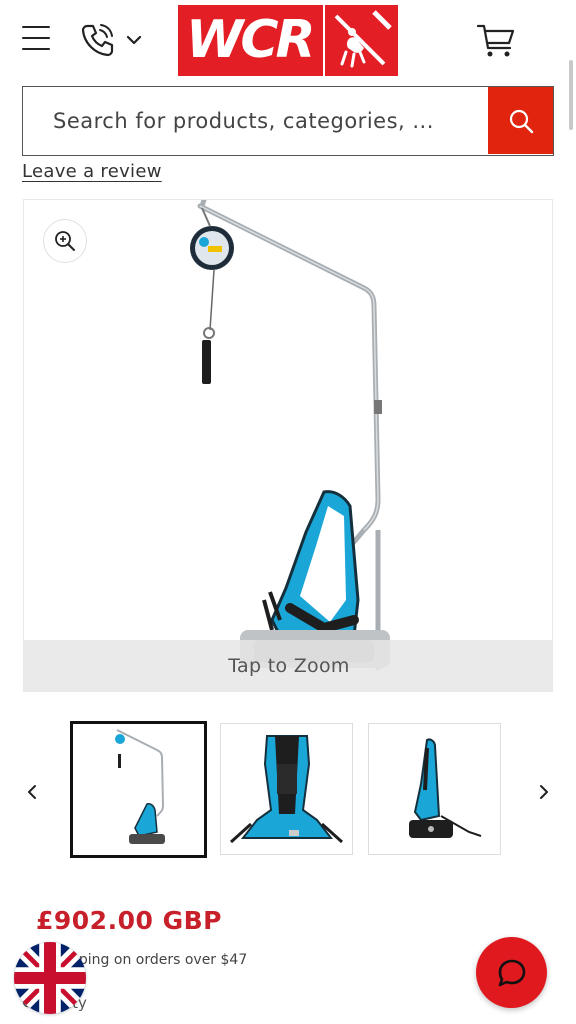  What do you see at coordinates (159, 960) in the screenshot?
I see `shipping-note: pping on orders over $47` at bounding box center [159, 960].